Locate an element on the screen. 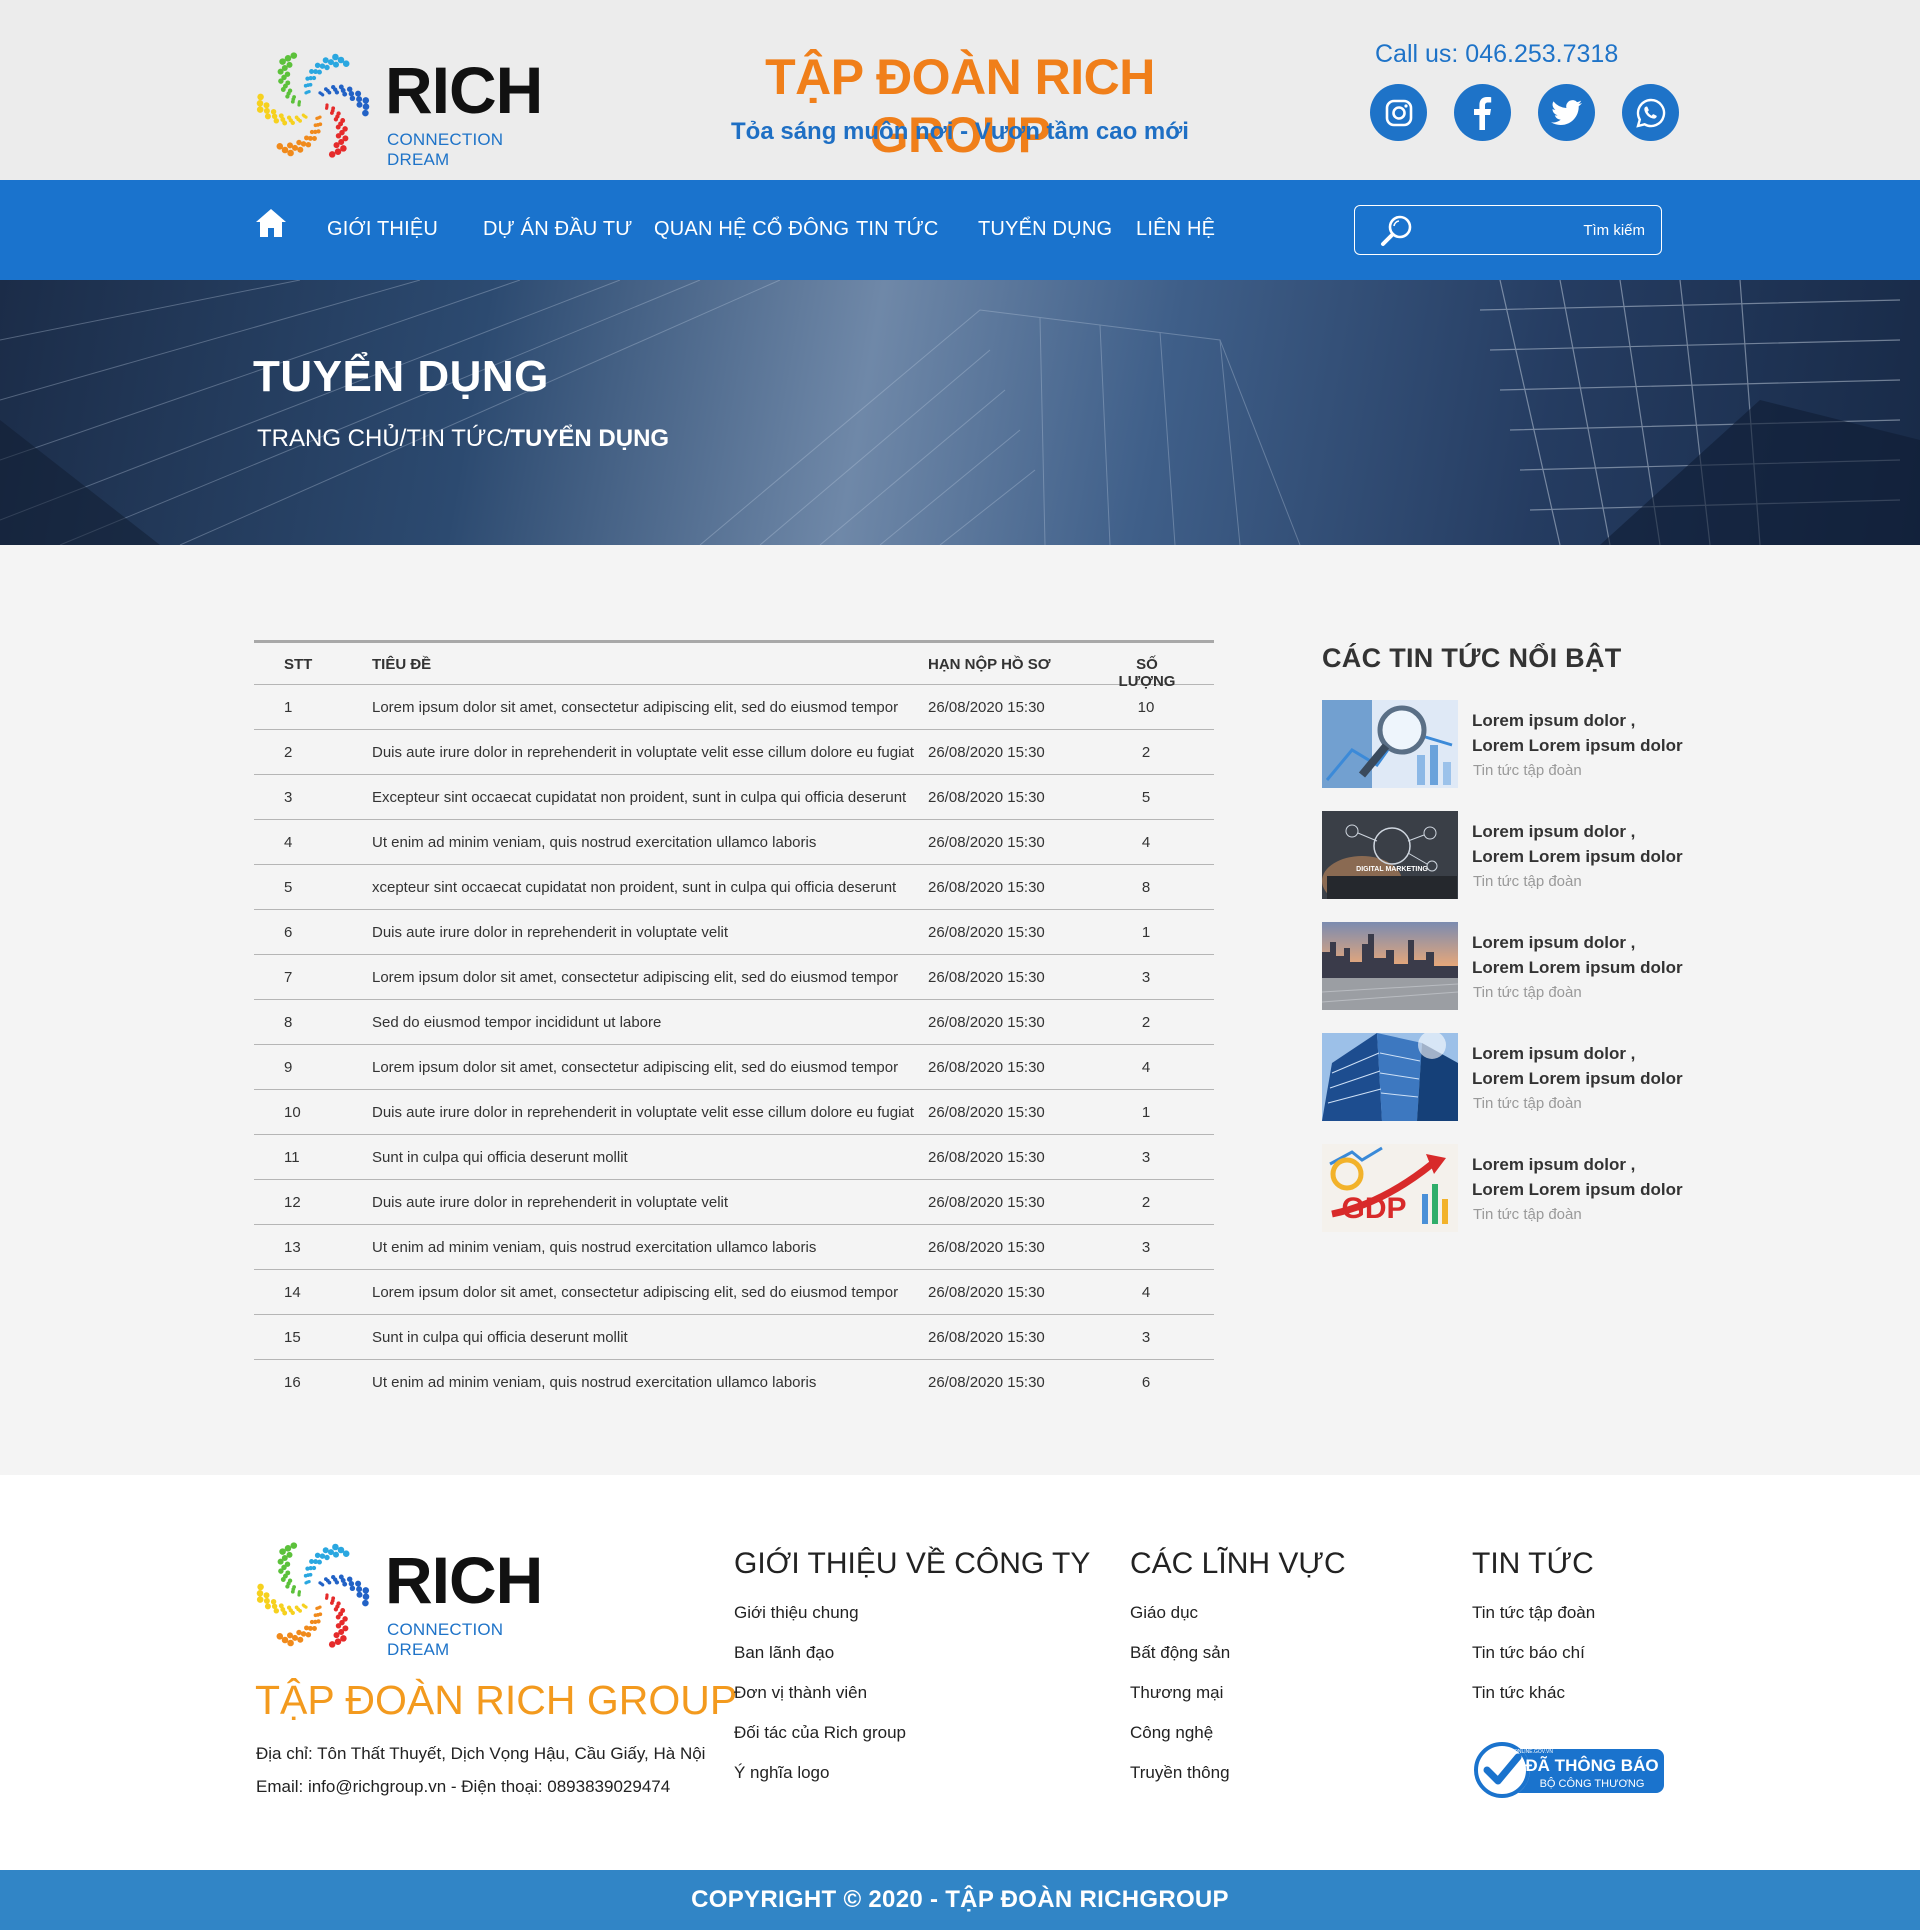  nav-lien-he: LIÊN HỆ is located at coordinates (1175, 229).